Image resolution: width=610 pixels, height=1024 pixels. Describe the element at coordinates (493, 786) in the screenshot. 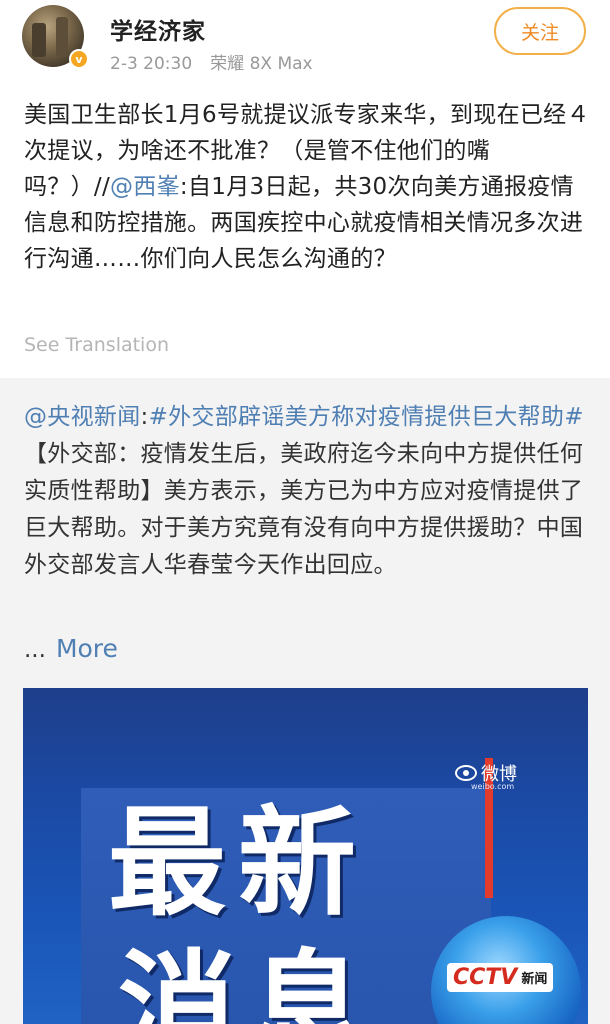

I see `weibo-sub-label: weibo.com` at that location.